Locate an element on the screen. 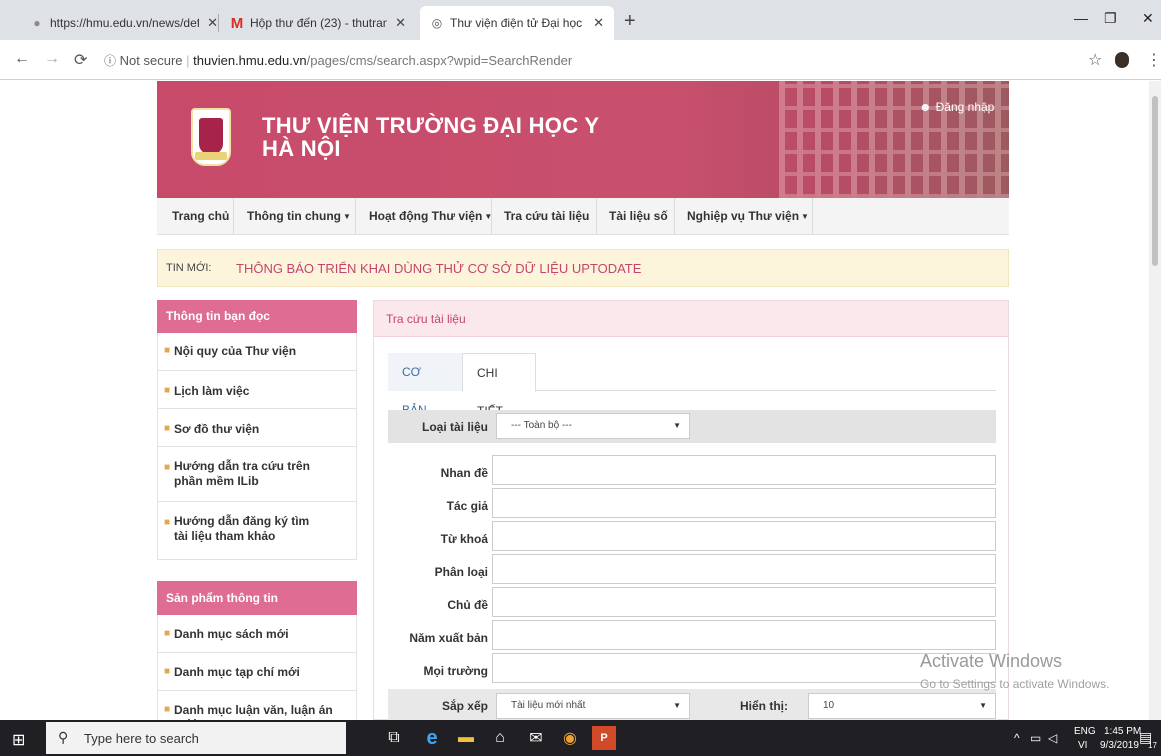 This screenshot has width=1161, height=756. activate-windows-subtitle: Go to Settings to activate Windows. is located at coordinates (1015, 684).